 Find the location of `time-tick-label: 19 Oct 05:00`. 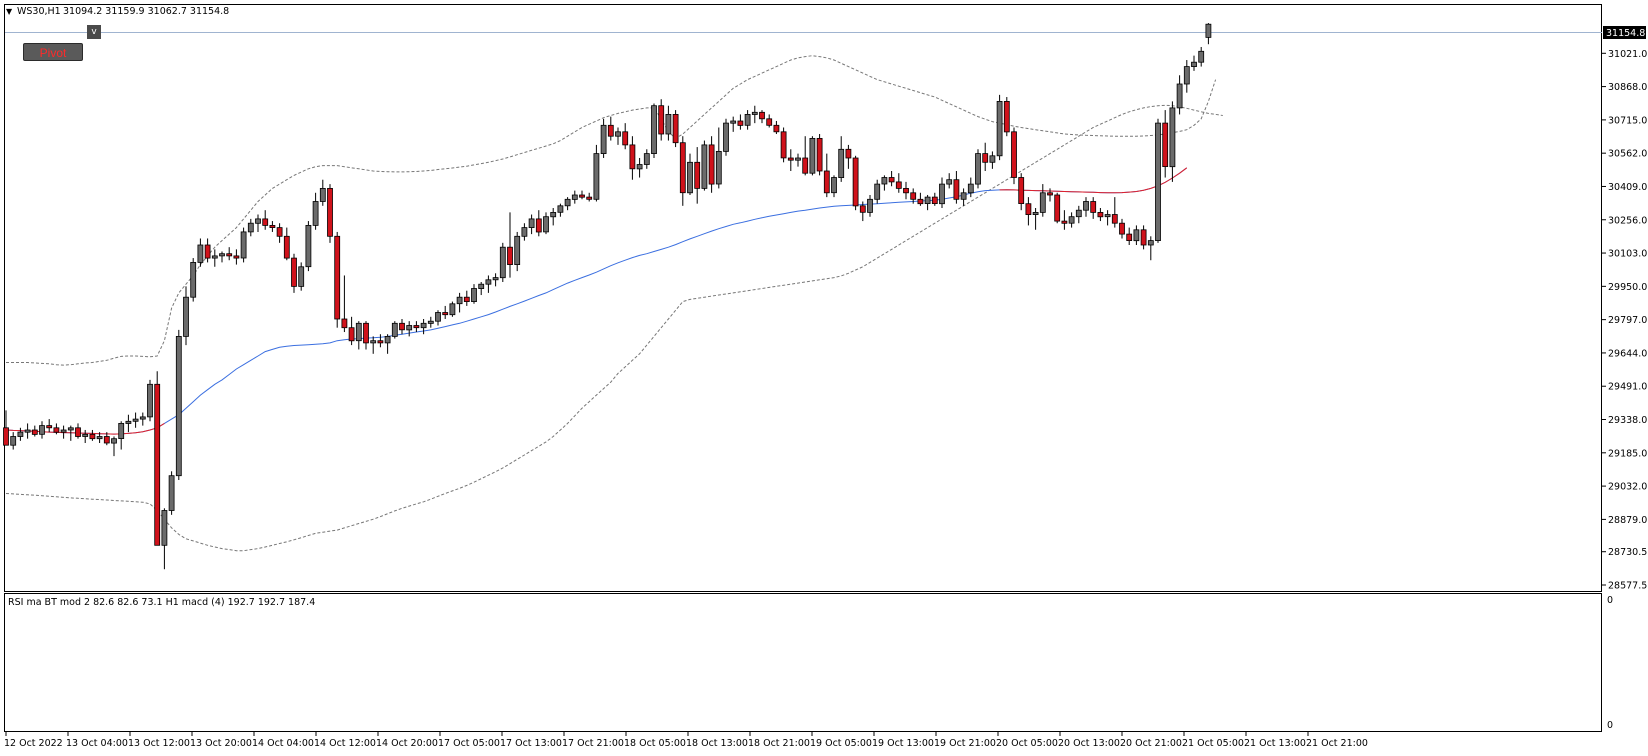

time-tick-label: 19 Oct 05:00 is located at coordinates (841, 743).